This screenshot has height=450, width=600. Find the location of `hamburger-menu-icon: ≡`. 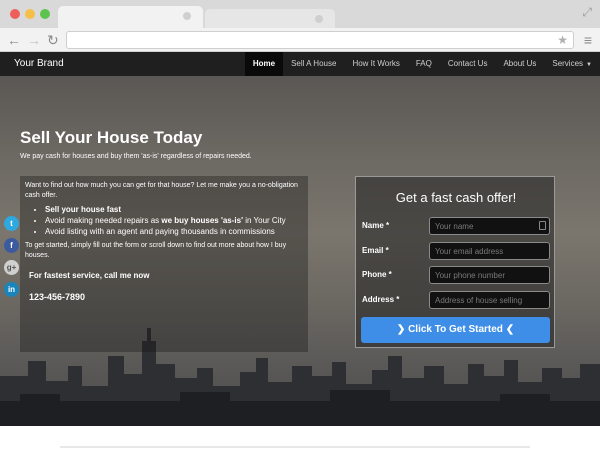

hamburger-menu-icon: ≡ is located at coordinates (588, 40).